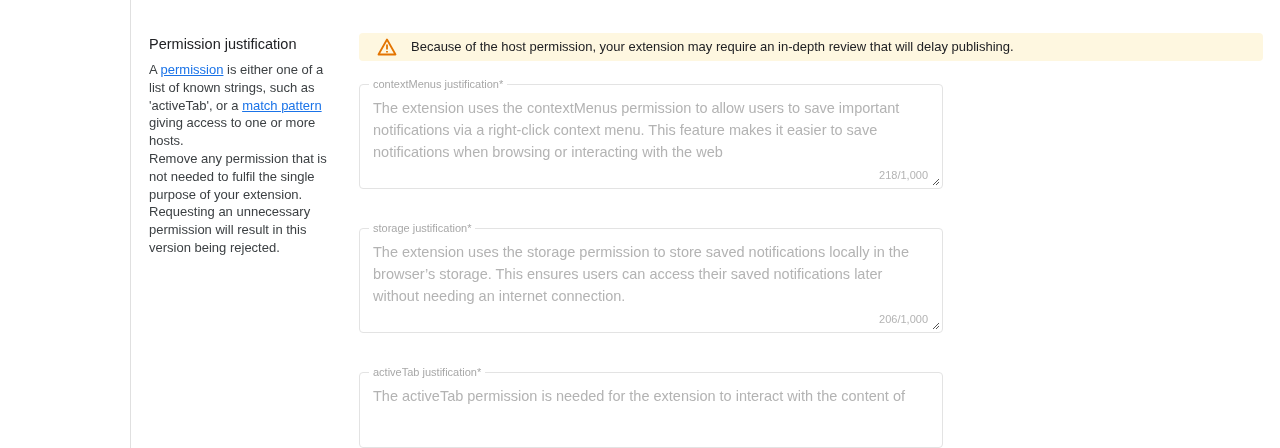  I want to click on link: permission, so click(192, 69).